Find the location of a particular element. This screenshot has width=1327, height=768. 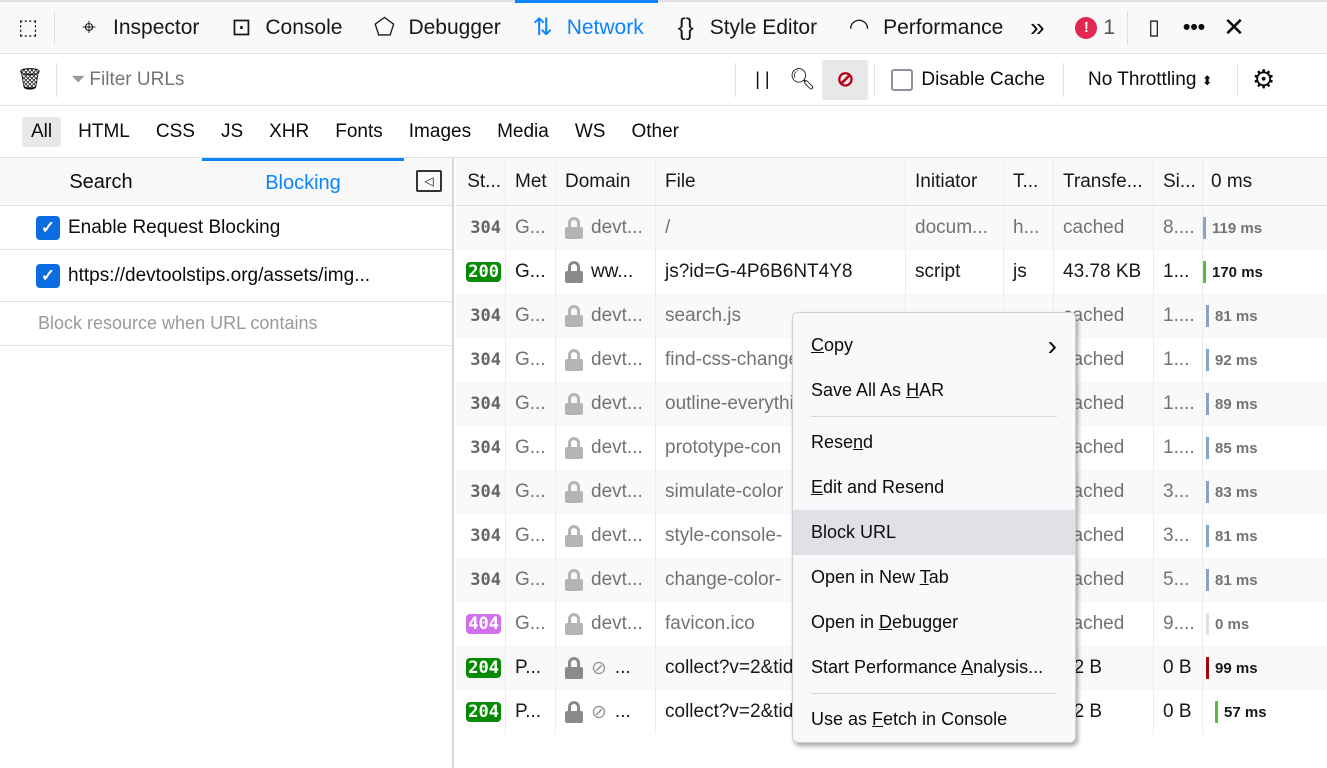

tool-label: Console is located at coordinates (304, 27).